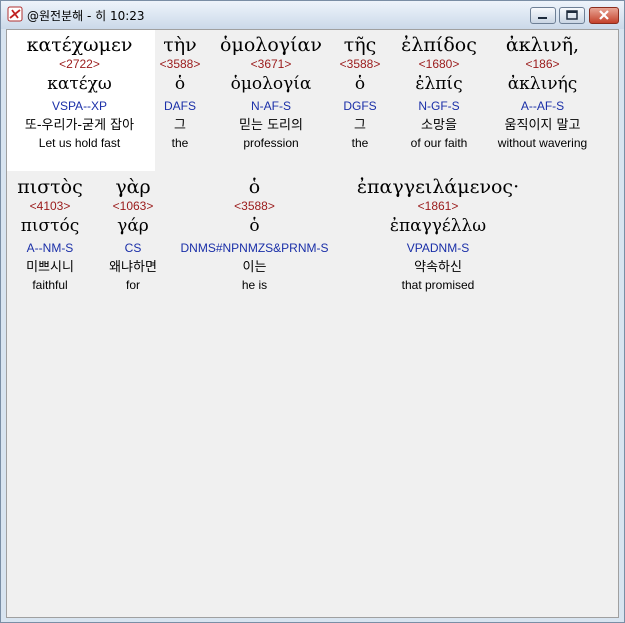 The image size is (625, 623). I want to click on korean-gloss: 미쁘시니, so click(50, 267).